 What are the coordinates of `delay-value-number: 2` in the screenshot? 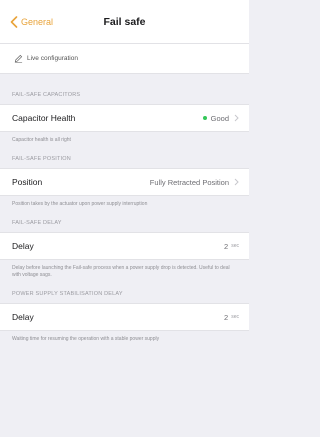 It's located at (226, 246).